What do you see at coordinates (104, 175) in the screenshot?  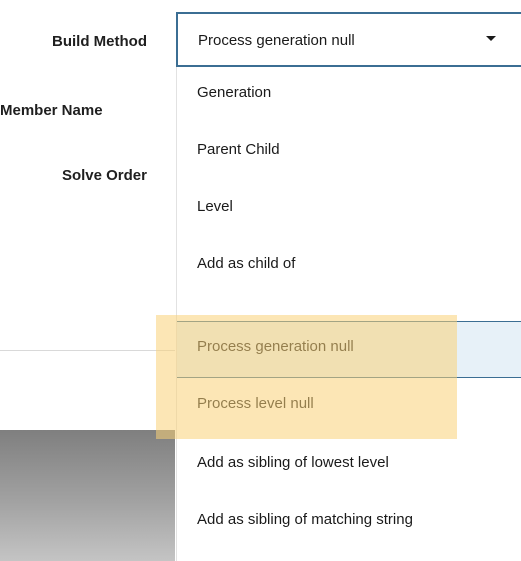 I see `solve-order-label: Solve Order` at bounding box center [104, 175].